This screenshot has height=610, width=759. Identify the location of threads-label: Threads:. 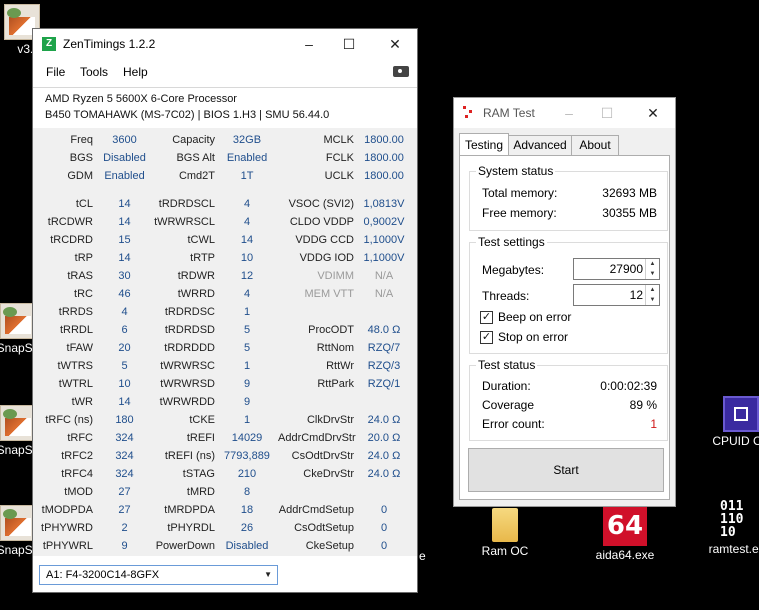
(506, 296).